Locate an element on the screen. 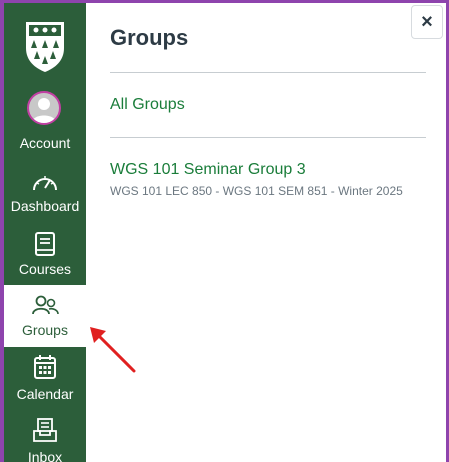  avatar is located at coordinates (44, 108).